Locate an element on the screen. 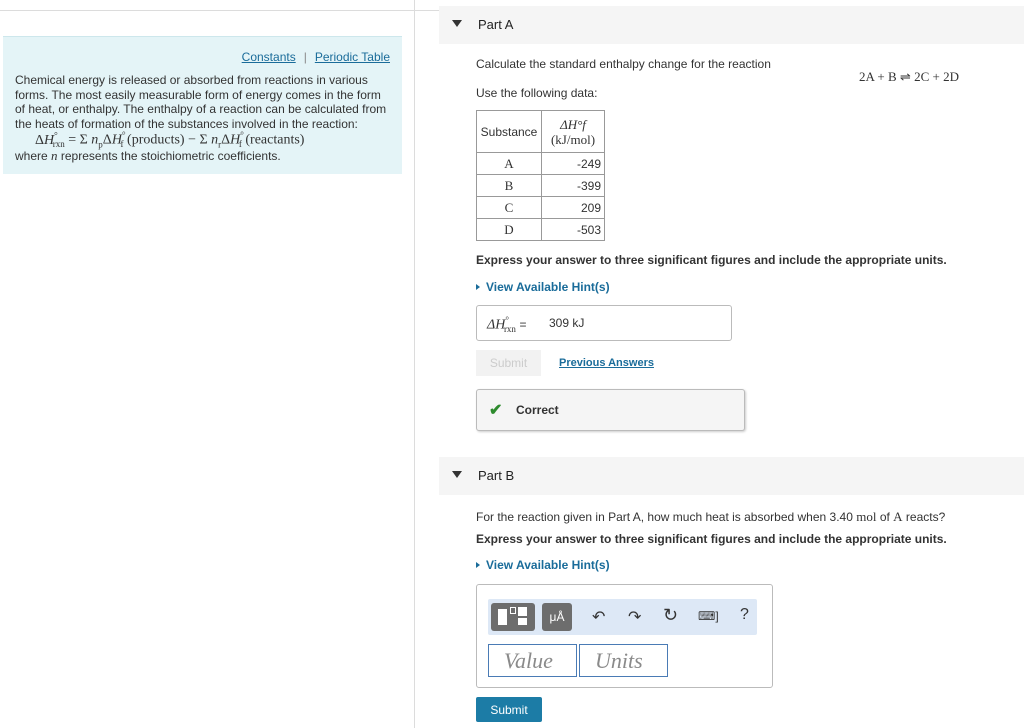  part-b-question-var: A is located at coordinates (898, 516).